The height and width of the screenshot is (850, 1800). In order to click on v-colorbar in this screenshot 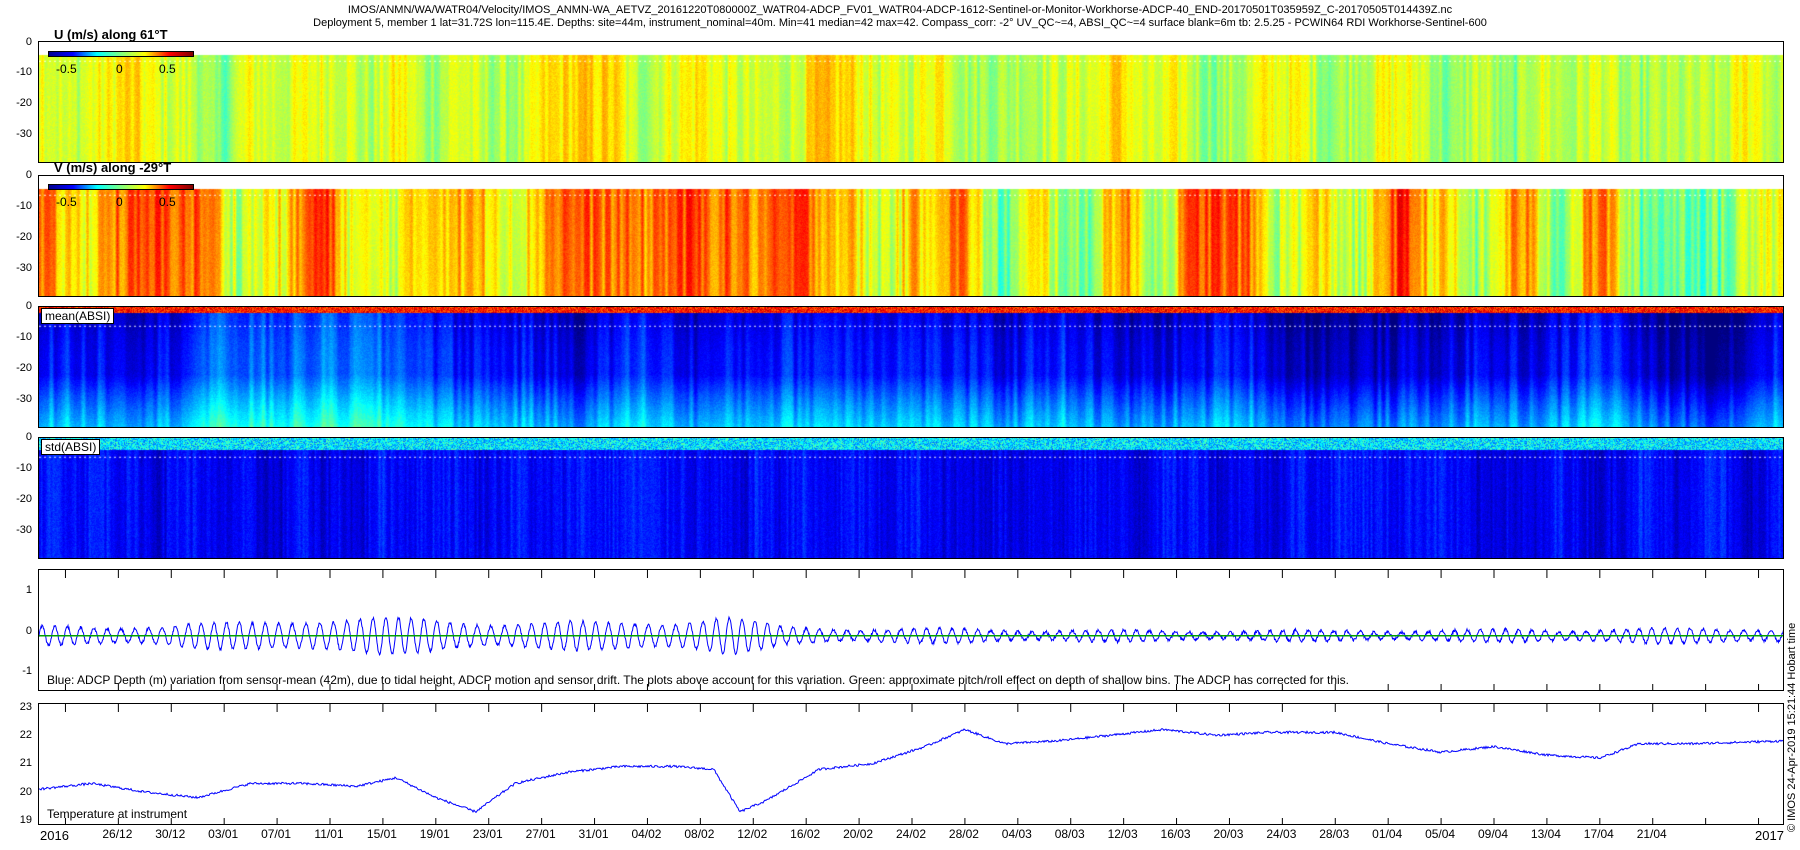, I will do `click(121, 187)`.